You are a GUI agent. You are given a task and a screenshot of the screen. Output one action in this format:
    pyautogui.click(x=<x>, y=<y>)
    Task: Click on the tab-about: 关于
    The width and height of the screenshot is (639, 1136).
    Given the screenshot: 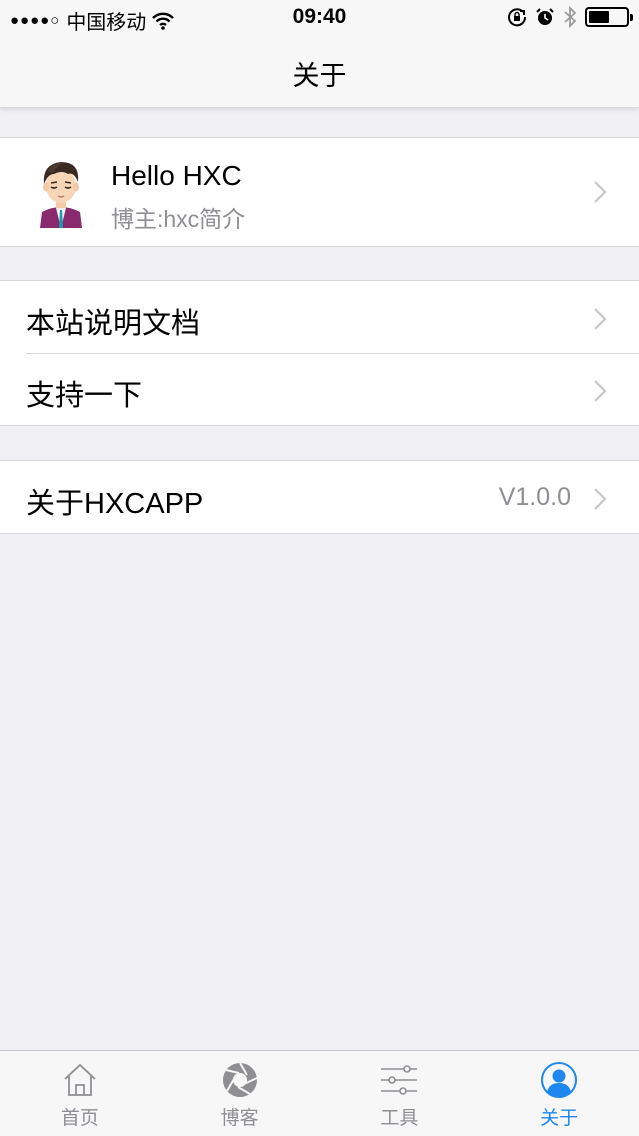 What is the action you would take?
    pyautogui.click(x=559, y=1093)
    